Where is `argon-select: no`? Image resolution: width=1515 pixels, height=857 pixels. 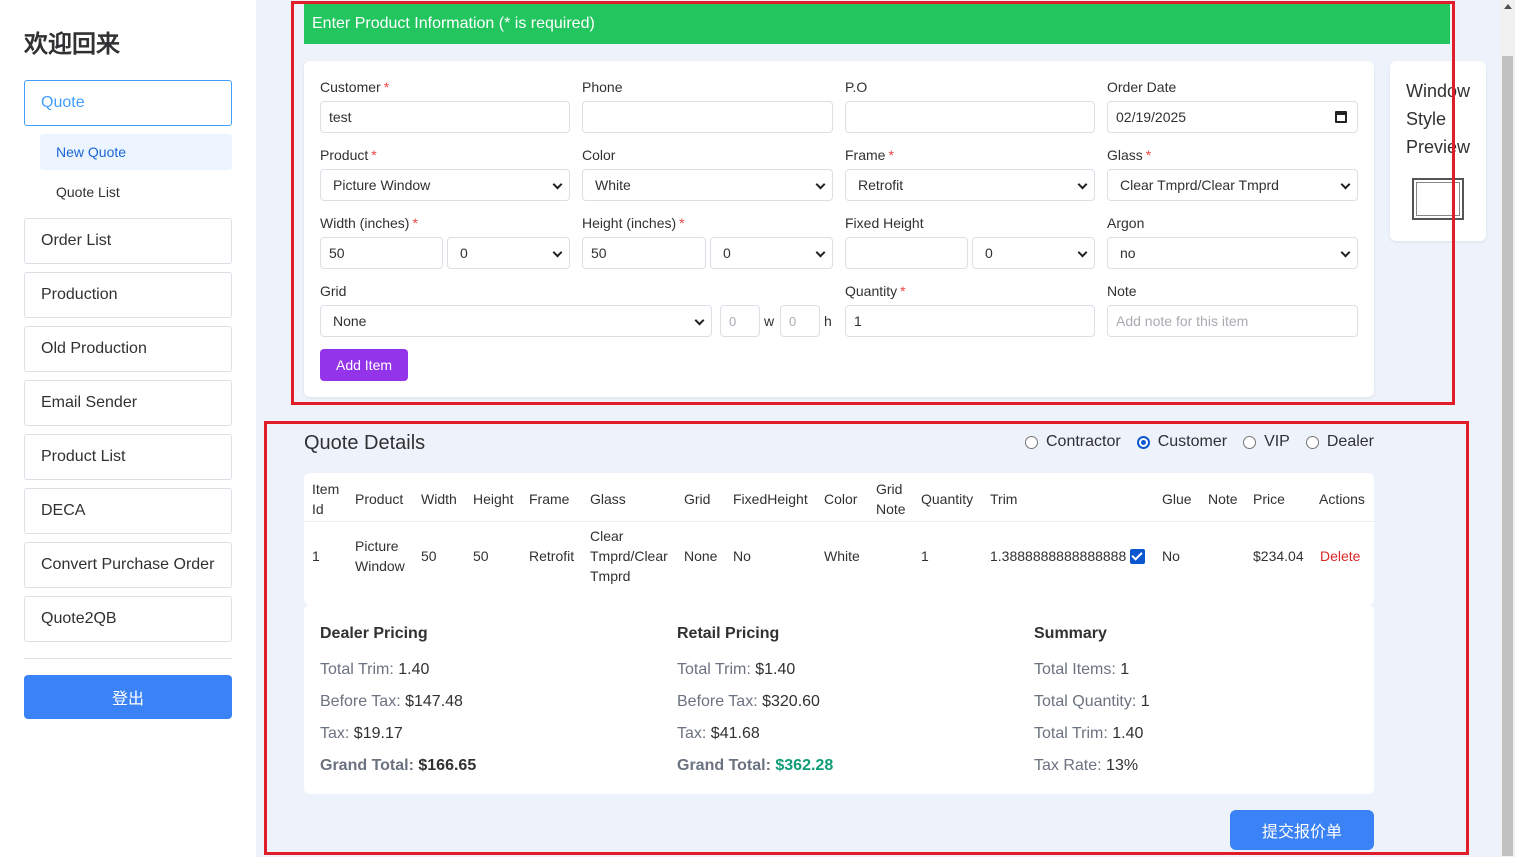
argon-select: no is located at coordinates (1232, 253).